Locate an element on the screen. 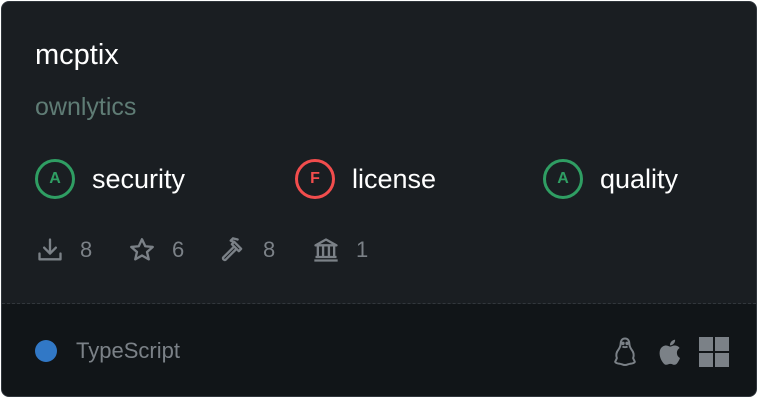 The width and height of the screenshot is (760, 400). license-score: F license is located at coordinates (365, 179).